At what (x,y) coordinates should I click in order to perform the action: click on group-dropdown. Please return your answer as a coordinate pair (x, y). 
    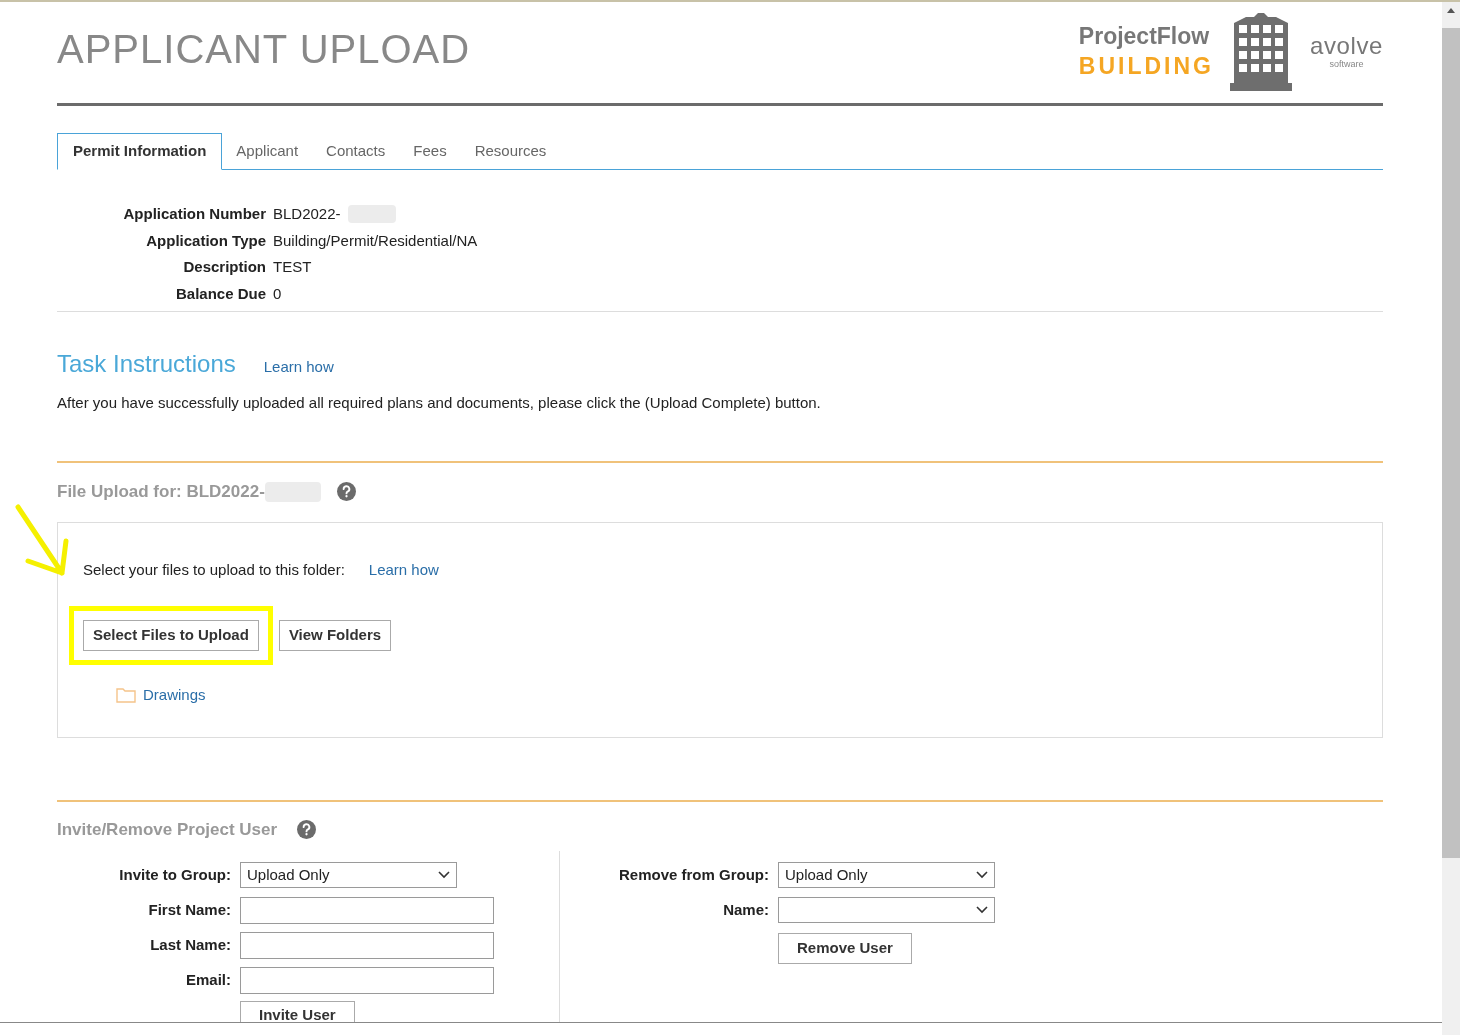
    Looking at the image, I should click on (886, 910).